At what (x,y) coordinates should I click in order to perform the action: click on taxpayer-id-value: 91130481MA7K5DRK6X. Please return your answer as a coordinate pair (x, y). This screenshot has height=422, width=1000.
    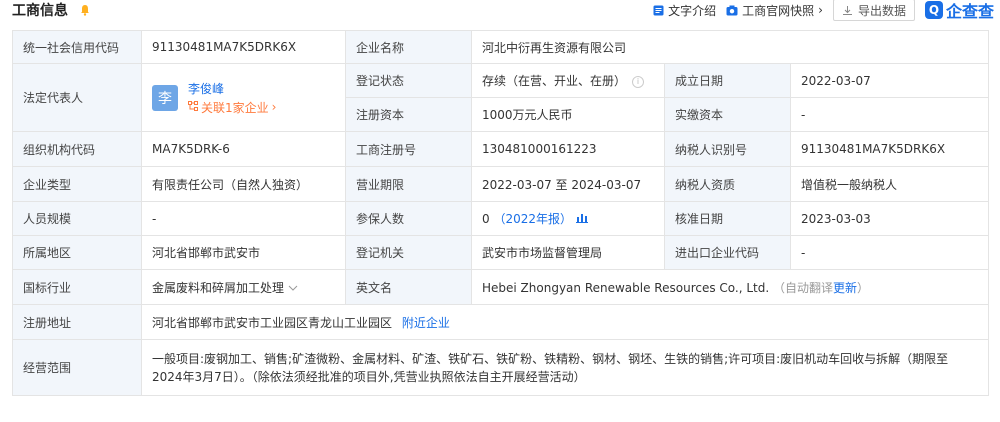
    Looking at the image, I should click on (889, 149).